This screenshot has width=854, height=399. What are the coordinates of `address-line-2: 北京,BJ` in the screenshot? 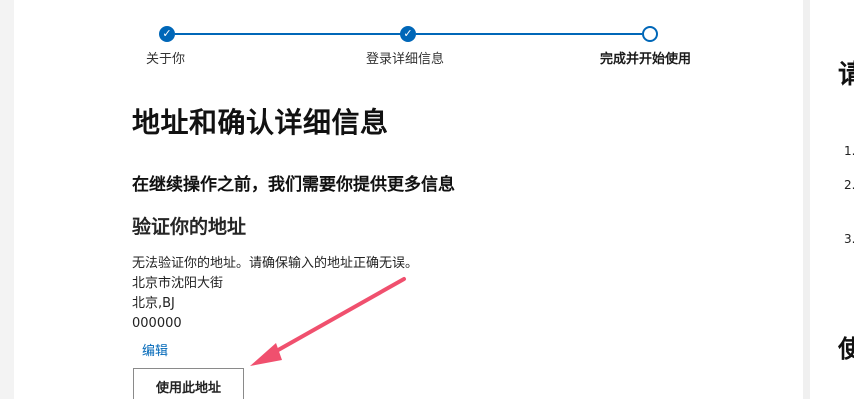 It's located at (153, 303).